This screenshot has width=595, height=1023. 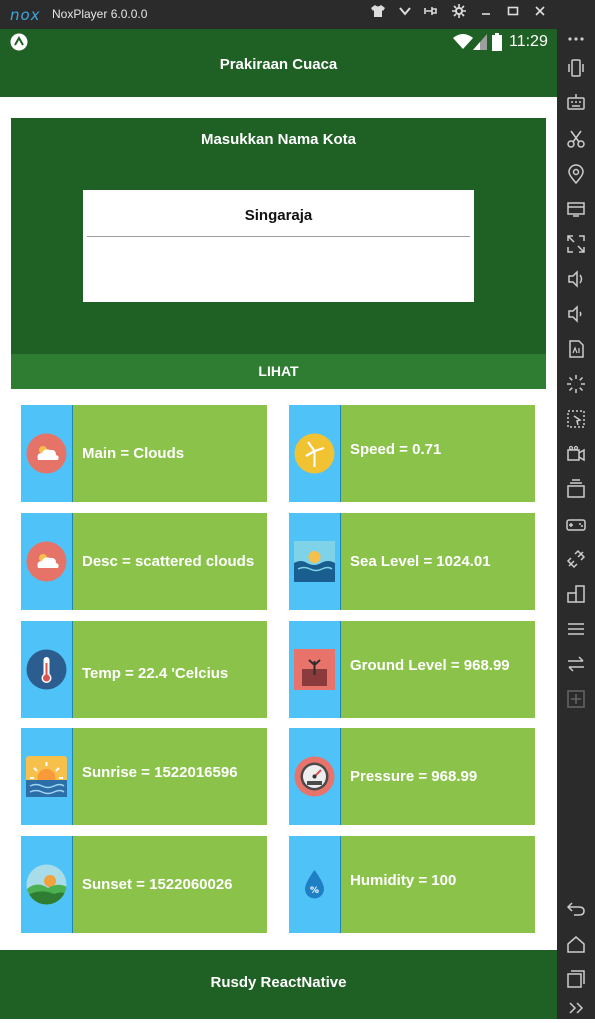 I want to click on maximize-icon, so click(x=513, y=14).